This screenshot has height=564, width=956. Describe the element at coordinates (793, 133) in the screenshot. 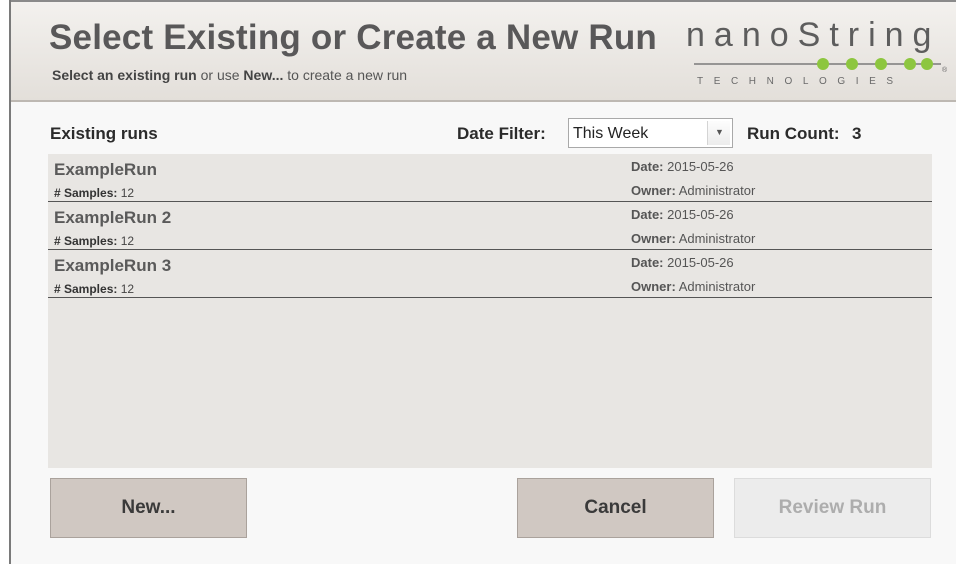

I see `run-count-label: Run Count:` at that location.